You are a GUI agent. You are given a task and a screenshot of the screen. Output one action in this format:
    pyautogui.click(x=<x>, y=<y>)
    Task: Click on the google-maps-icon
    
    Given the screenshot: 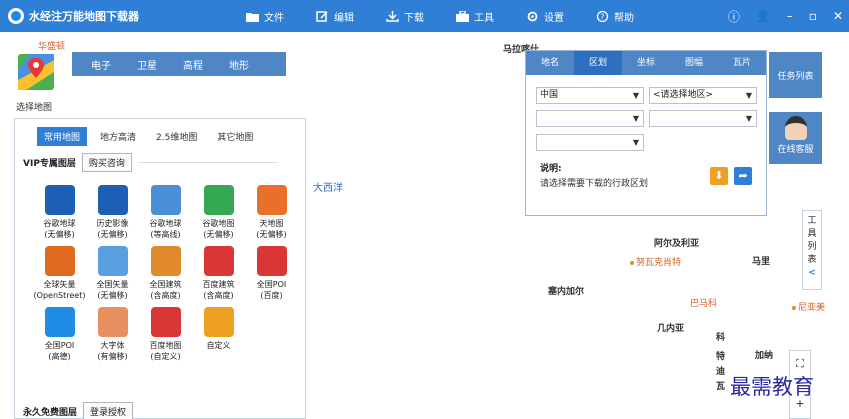 What is the action you would take?
    pyautogui.click(x=218, y=200)
    